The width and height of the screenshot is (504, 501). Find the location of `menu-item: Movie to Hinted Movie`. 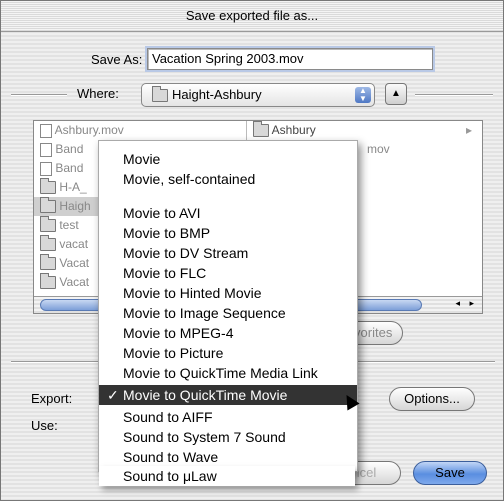

menu-item: Movie to Hinted Movie is located at coordinates (228, 293).